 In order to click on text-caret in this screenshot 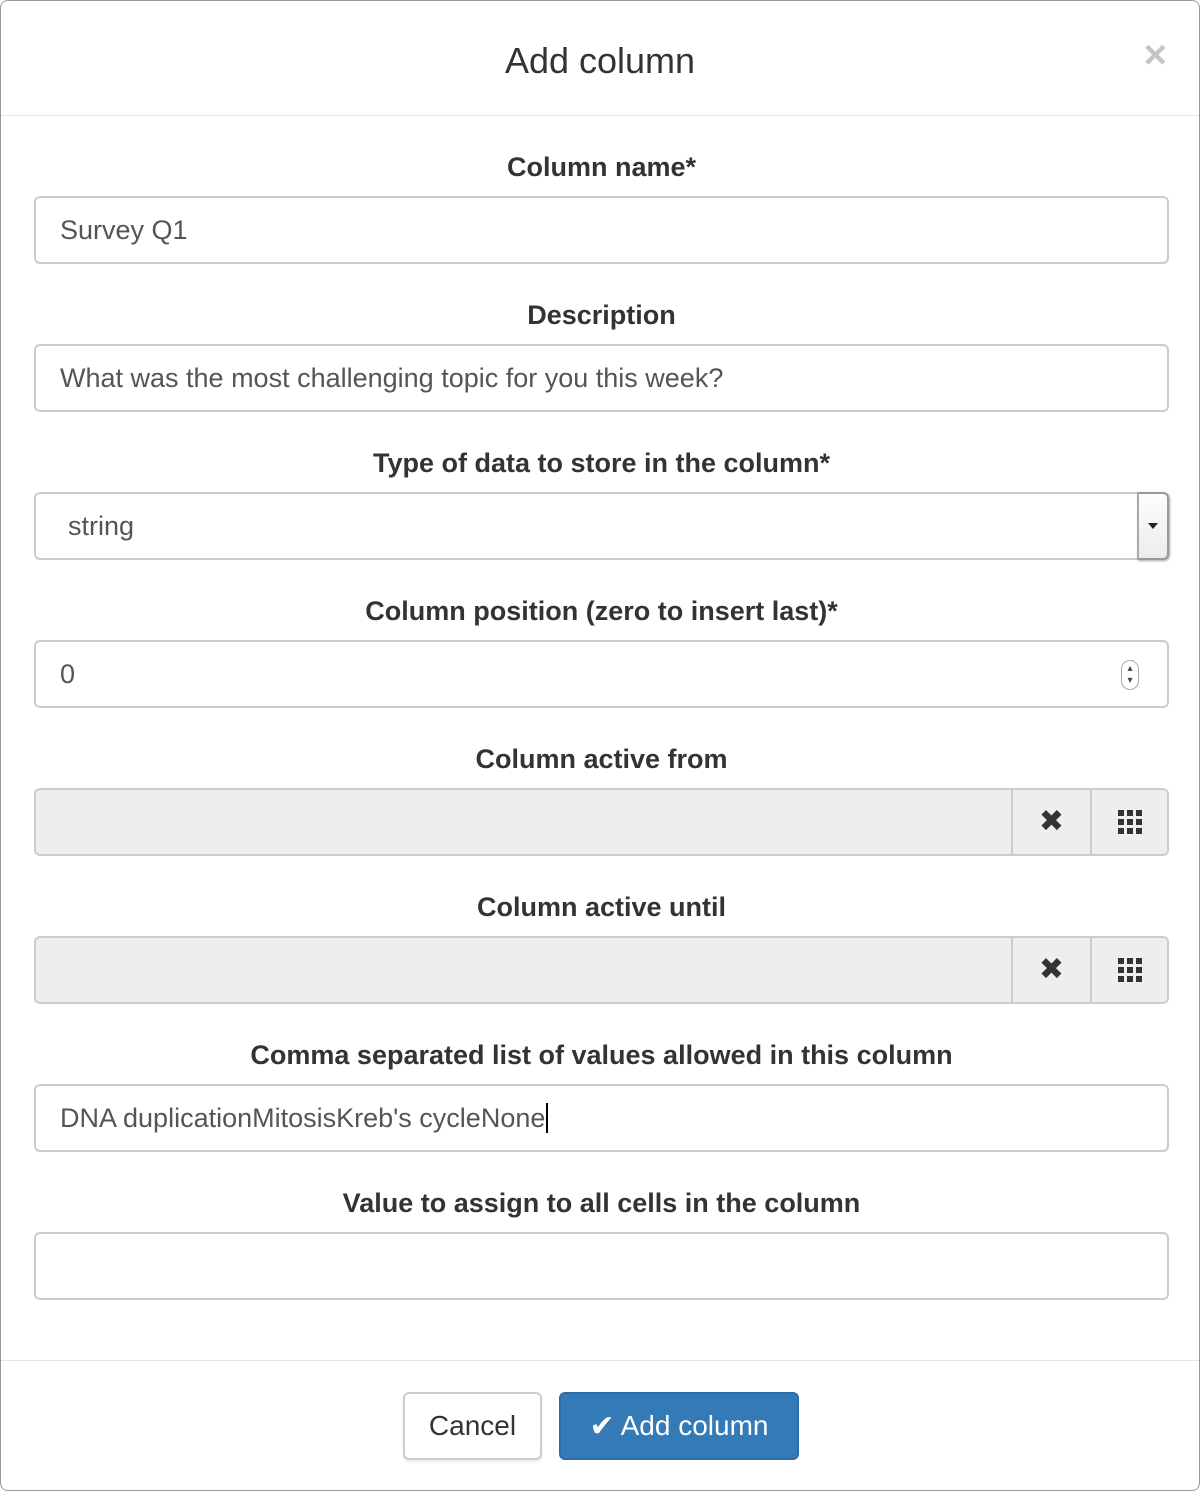, I will do `click(547, 1118)`.